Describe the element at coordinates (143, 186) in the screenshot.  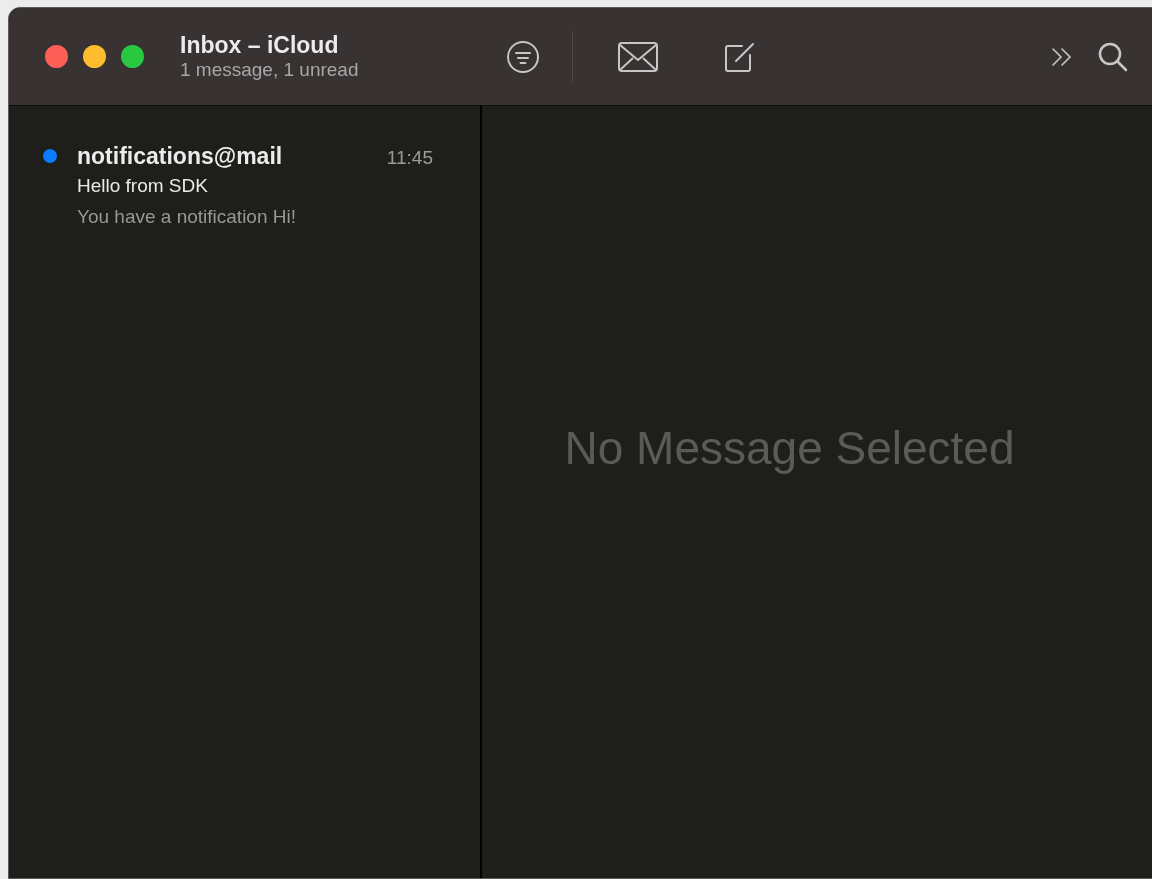
I see `message-subject: Hello from SDK` at that location.